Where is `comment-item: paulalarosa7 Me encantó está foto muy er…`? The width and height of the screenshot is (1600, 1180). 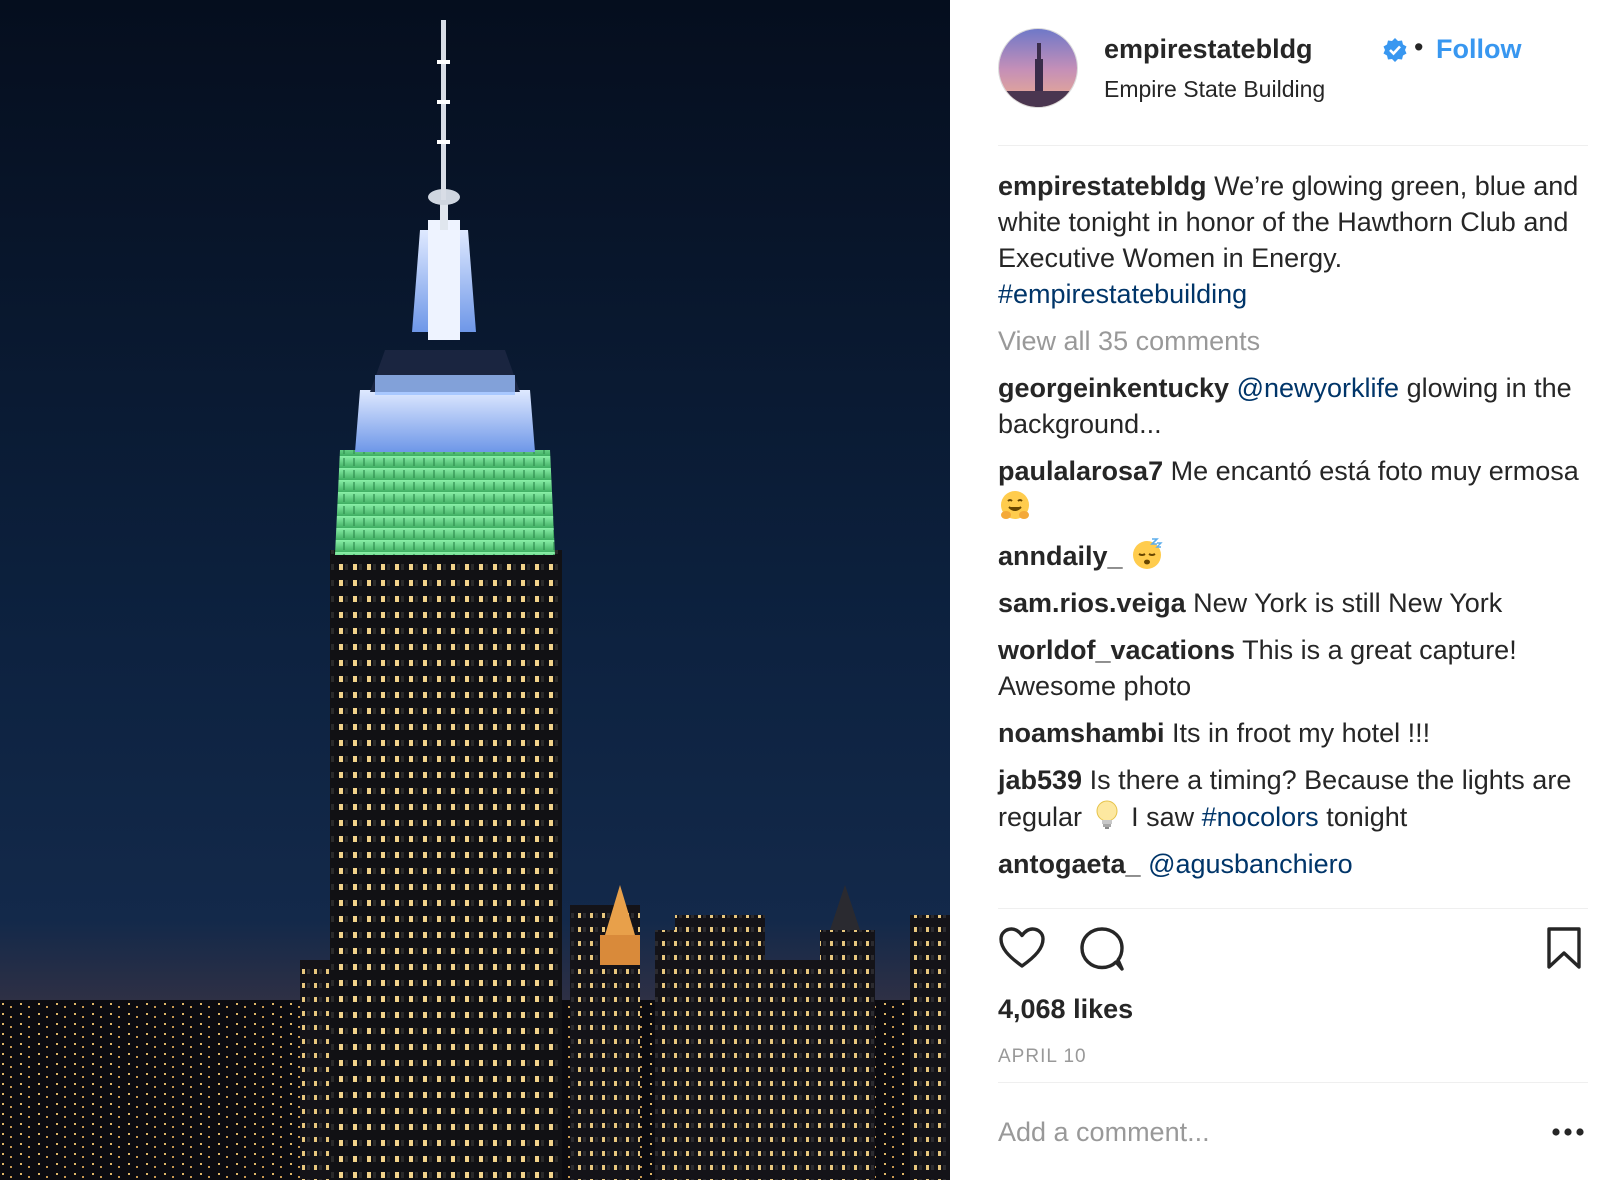
comment-item: paulalarosa7 Me encantó está foto muy er… is located at coordinates (1289, 489).